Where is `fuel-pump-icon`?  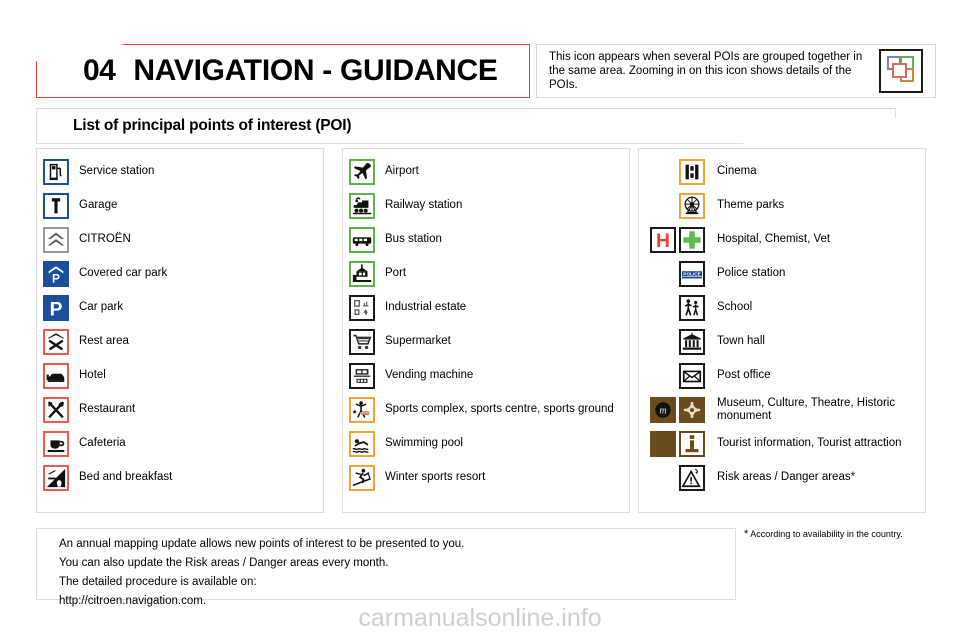 fuel-pump-icon is located at coordinates (56, 172).